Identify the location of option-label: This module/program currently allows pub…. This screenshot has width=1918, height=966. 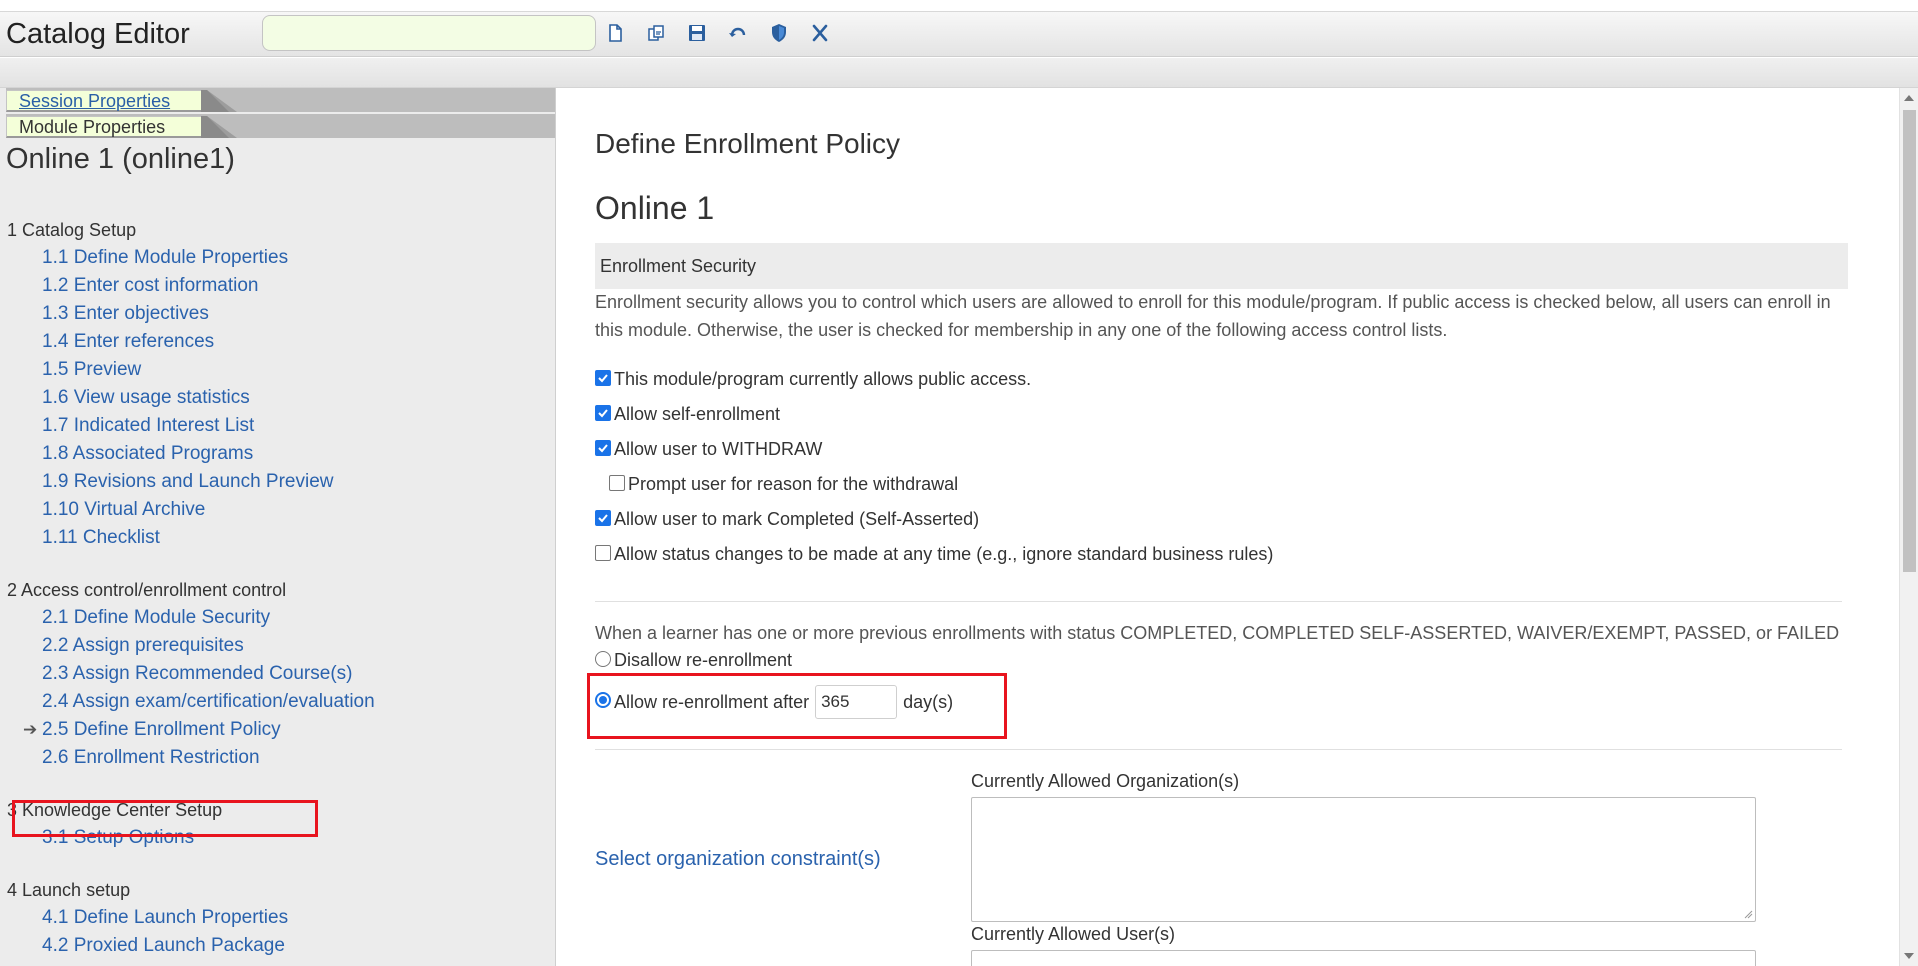
(823, 379).